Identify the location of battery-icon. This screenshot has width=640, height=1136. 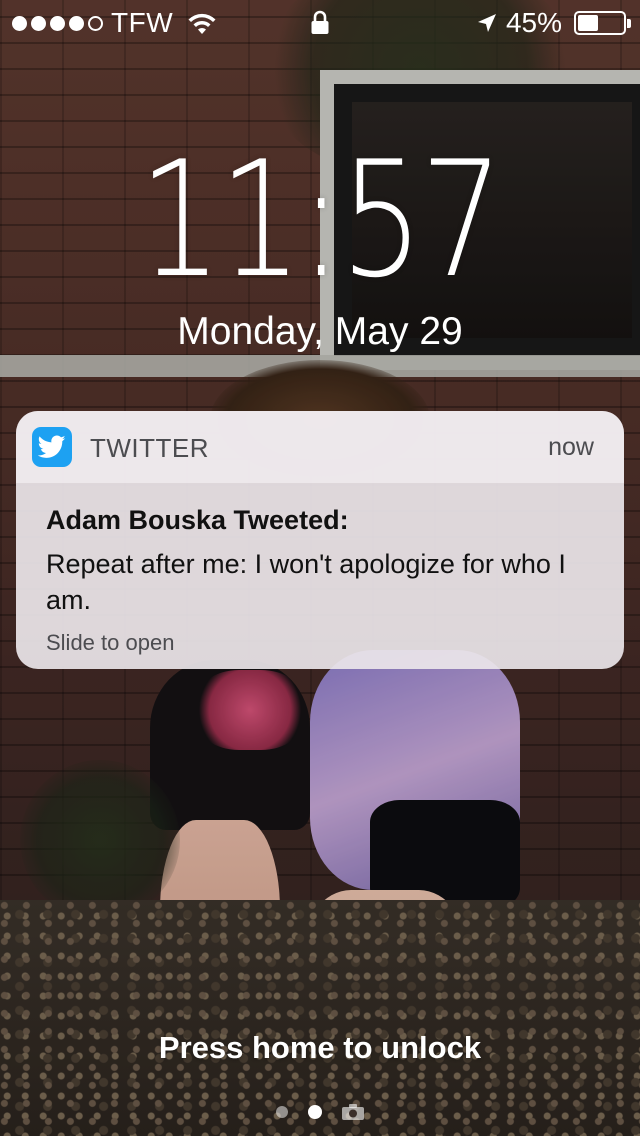
(602, 23).